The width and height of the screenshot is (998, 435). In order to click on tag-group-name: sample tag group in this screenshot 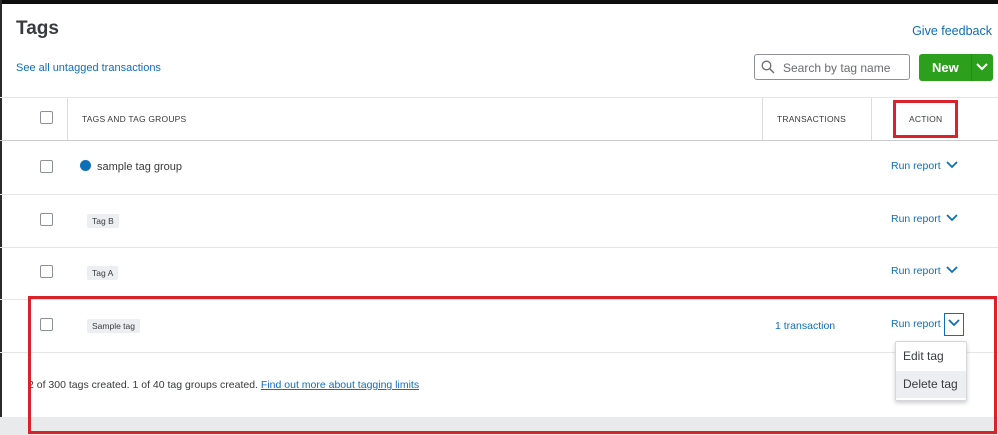, I will do `click(139, 167)`.